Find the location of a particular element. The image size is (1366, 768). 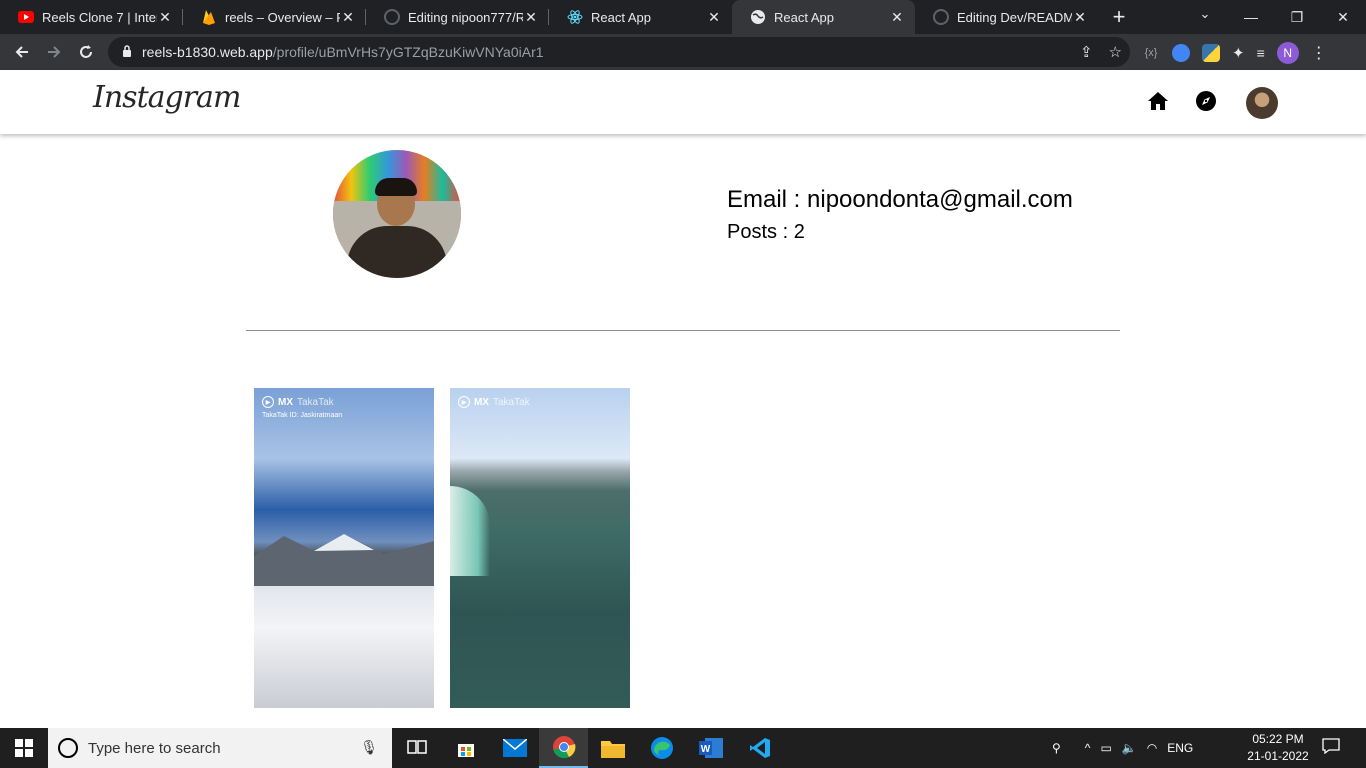

taskbar-search-input: Type here to search 🎙 is located at coordinates (220, 748).